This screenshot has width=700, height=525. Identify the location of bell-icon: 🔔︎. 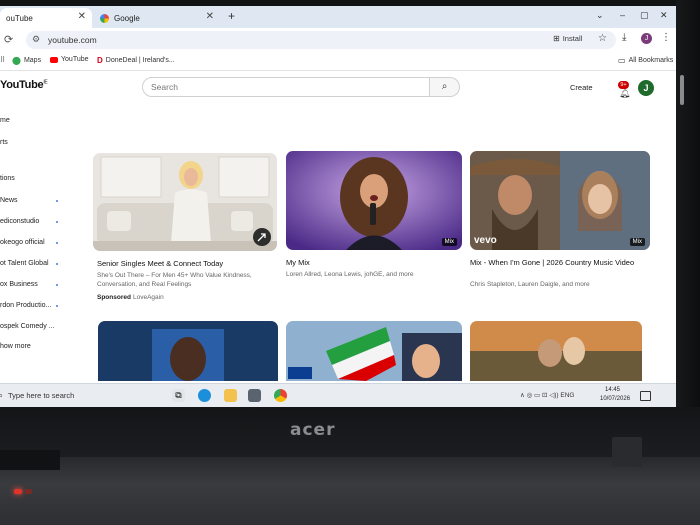
(624, 93).